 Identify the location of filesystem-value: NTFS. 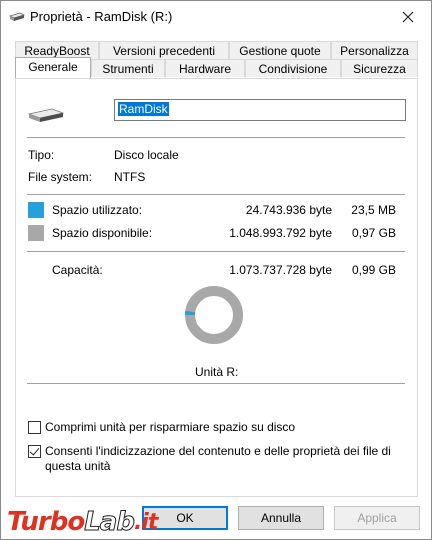
(130, 177).